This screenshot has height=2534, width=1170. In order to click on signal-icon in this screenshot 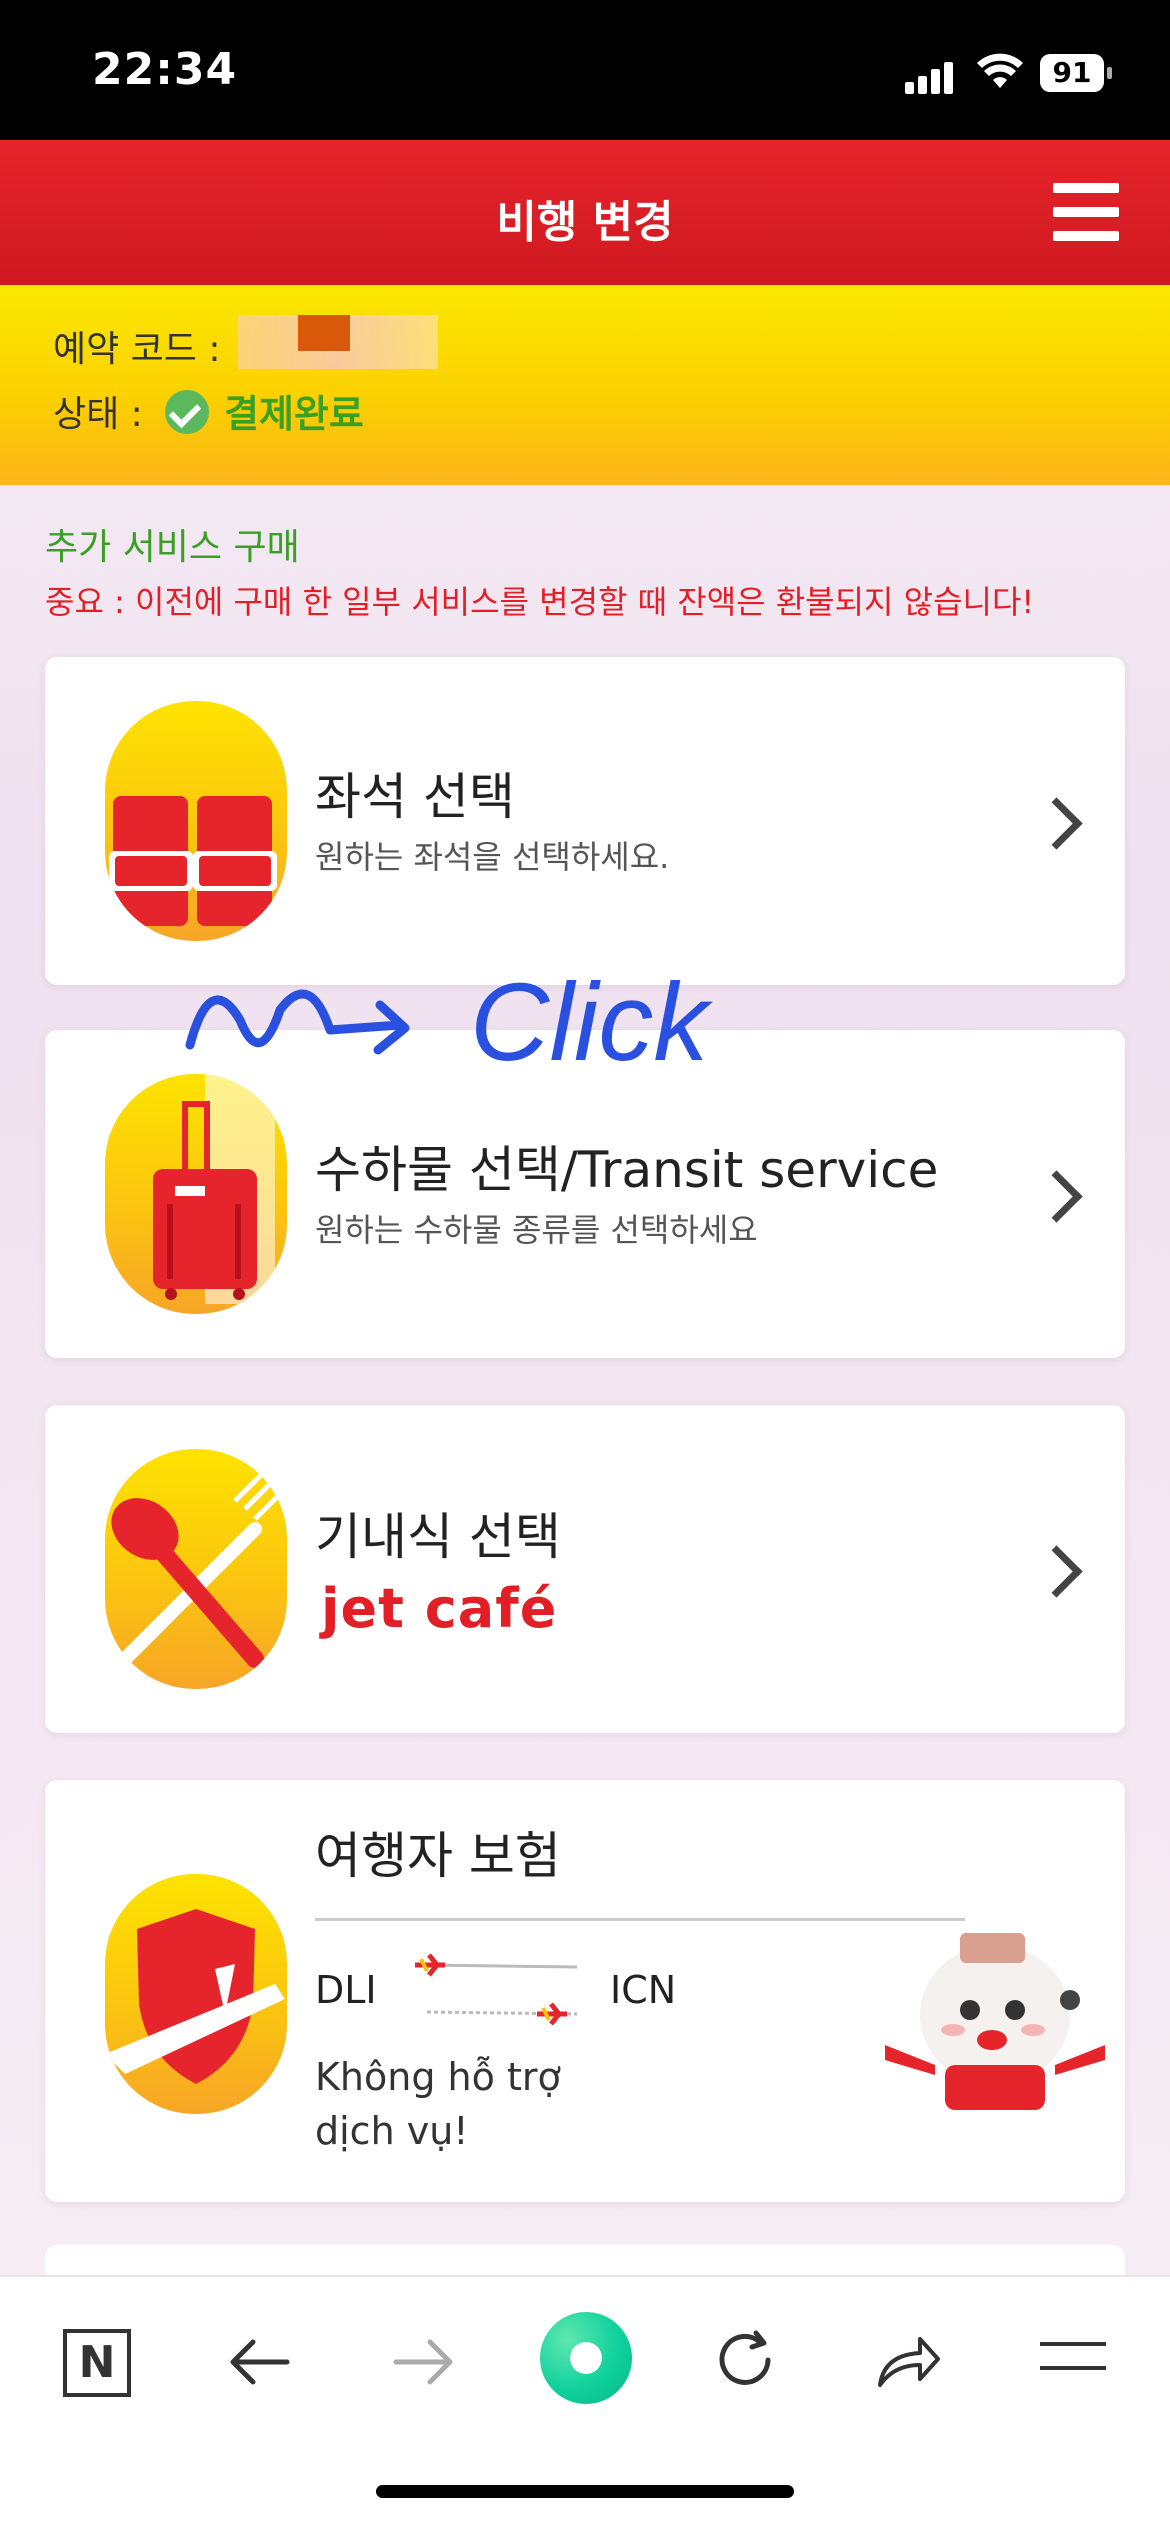, I will do `click(931, 77)`.